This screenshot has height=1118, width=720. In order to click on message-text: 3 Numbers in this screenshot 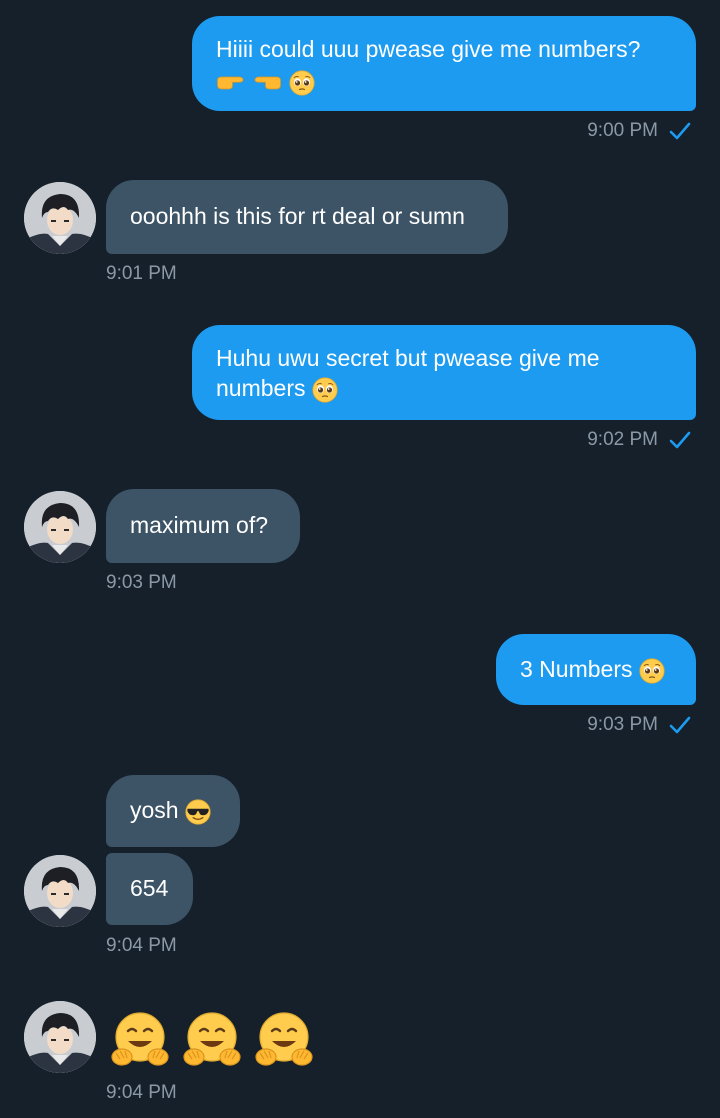, I will do `click(576, 669)`.